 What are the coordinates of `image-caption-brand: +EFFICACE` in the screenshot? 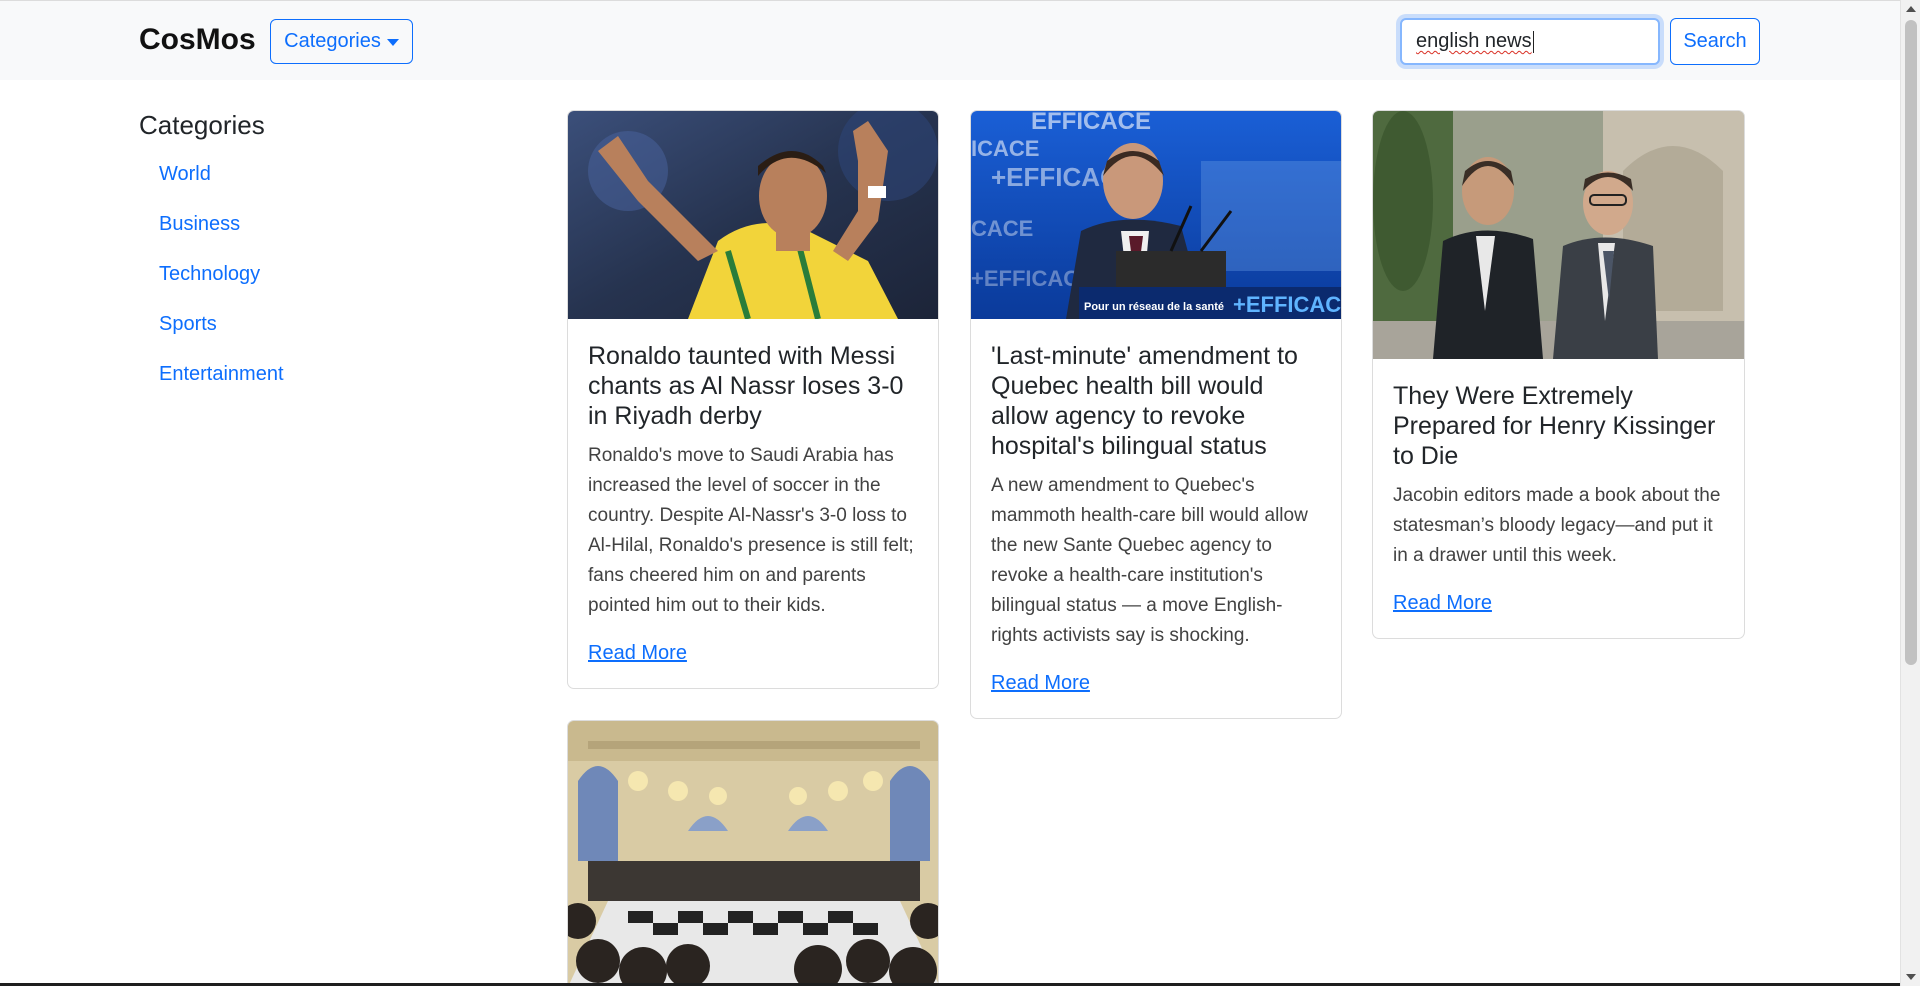 It's located at (1287, 304).